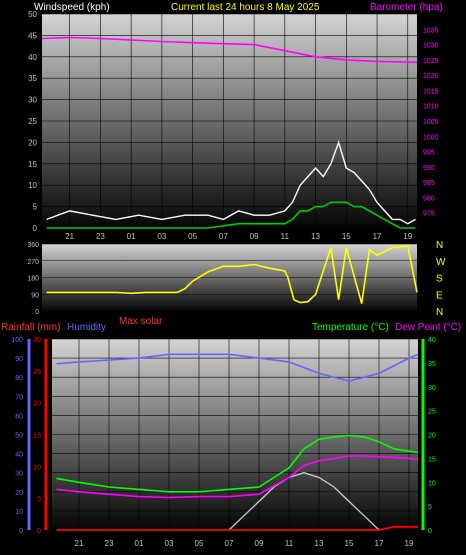 Image resolution: width=466 pixels, height=555 pixels. Describe the element at coordinates (432, 364) in the screenshot. I see `temperature-tick-label: 35` at that location.